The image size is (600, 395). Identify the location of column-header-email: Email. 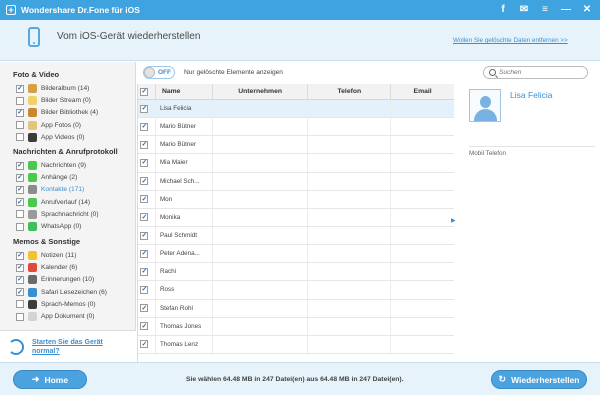
(422, 91).